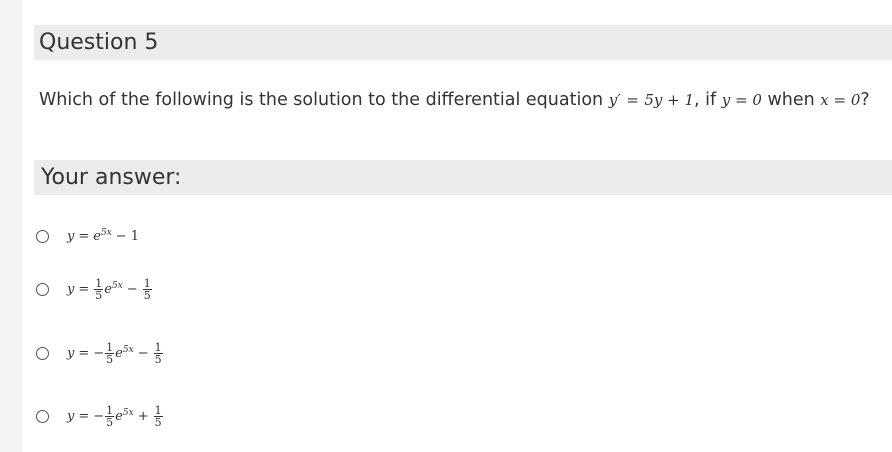  Describe the element at coordinates (741, 100) in the screenshot. I see `condition-y: y = 0` at that location.